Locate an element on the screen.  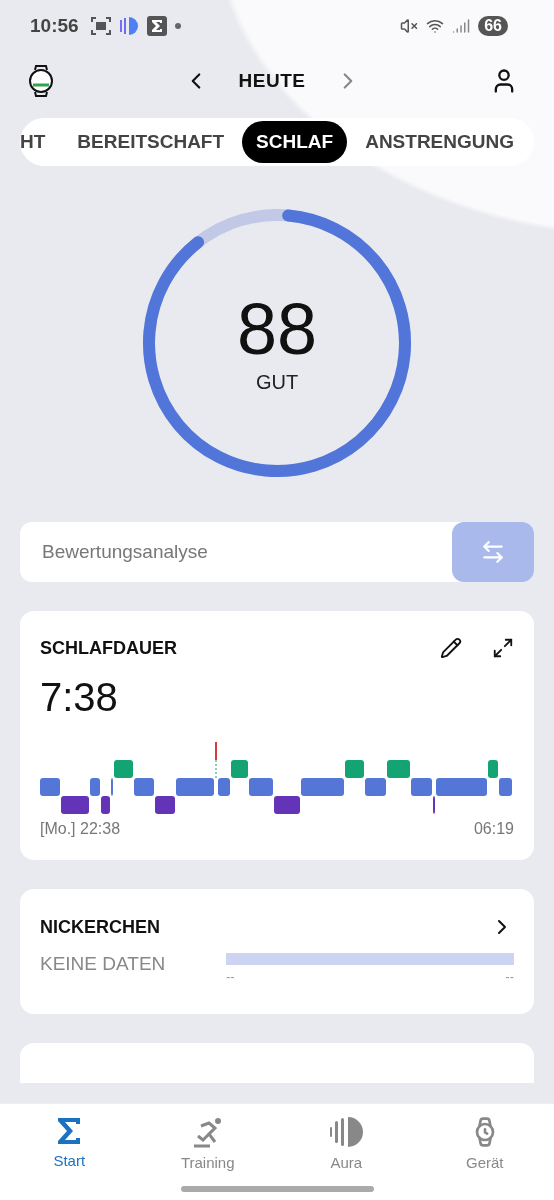
tab: BEREITSCHAFT is located at coordinates (151, 142).